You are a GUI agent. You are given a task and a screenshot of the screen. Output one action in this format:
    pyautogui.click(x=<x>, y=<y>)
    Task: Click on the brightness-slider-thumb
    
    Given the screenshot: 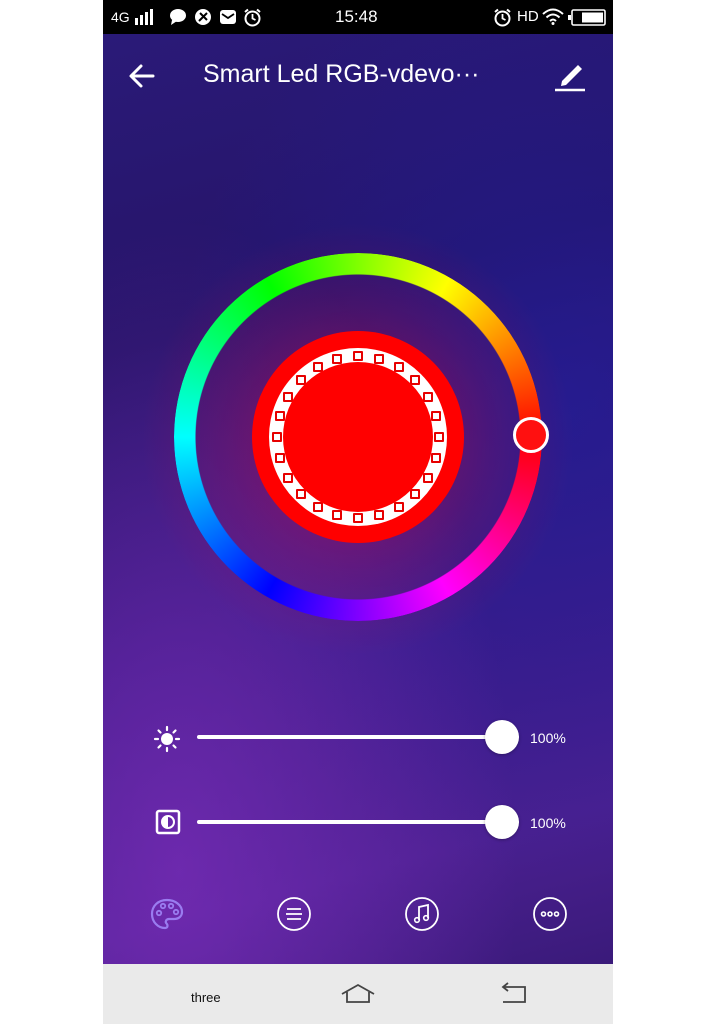 What is the action you would take?
    pyautogui.click(x=502, y=737)
    